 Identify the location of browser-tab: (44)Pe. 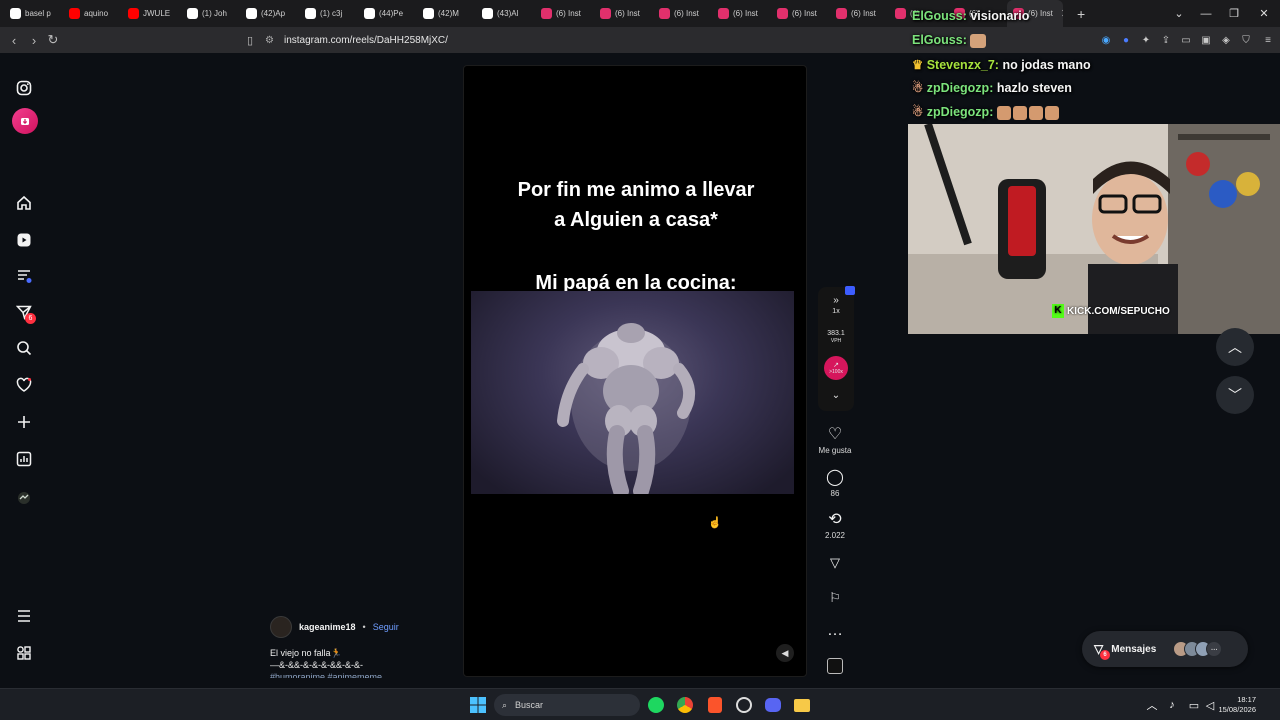
(387, 13).